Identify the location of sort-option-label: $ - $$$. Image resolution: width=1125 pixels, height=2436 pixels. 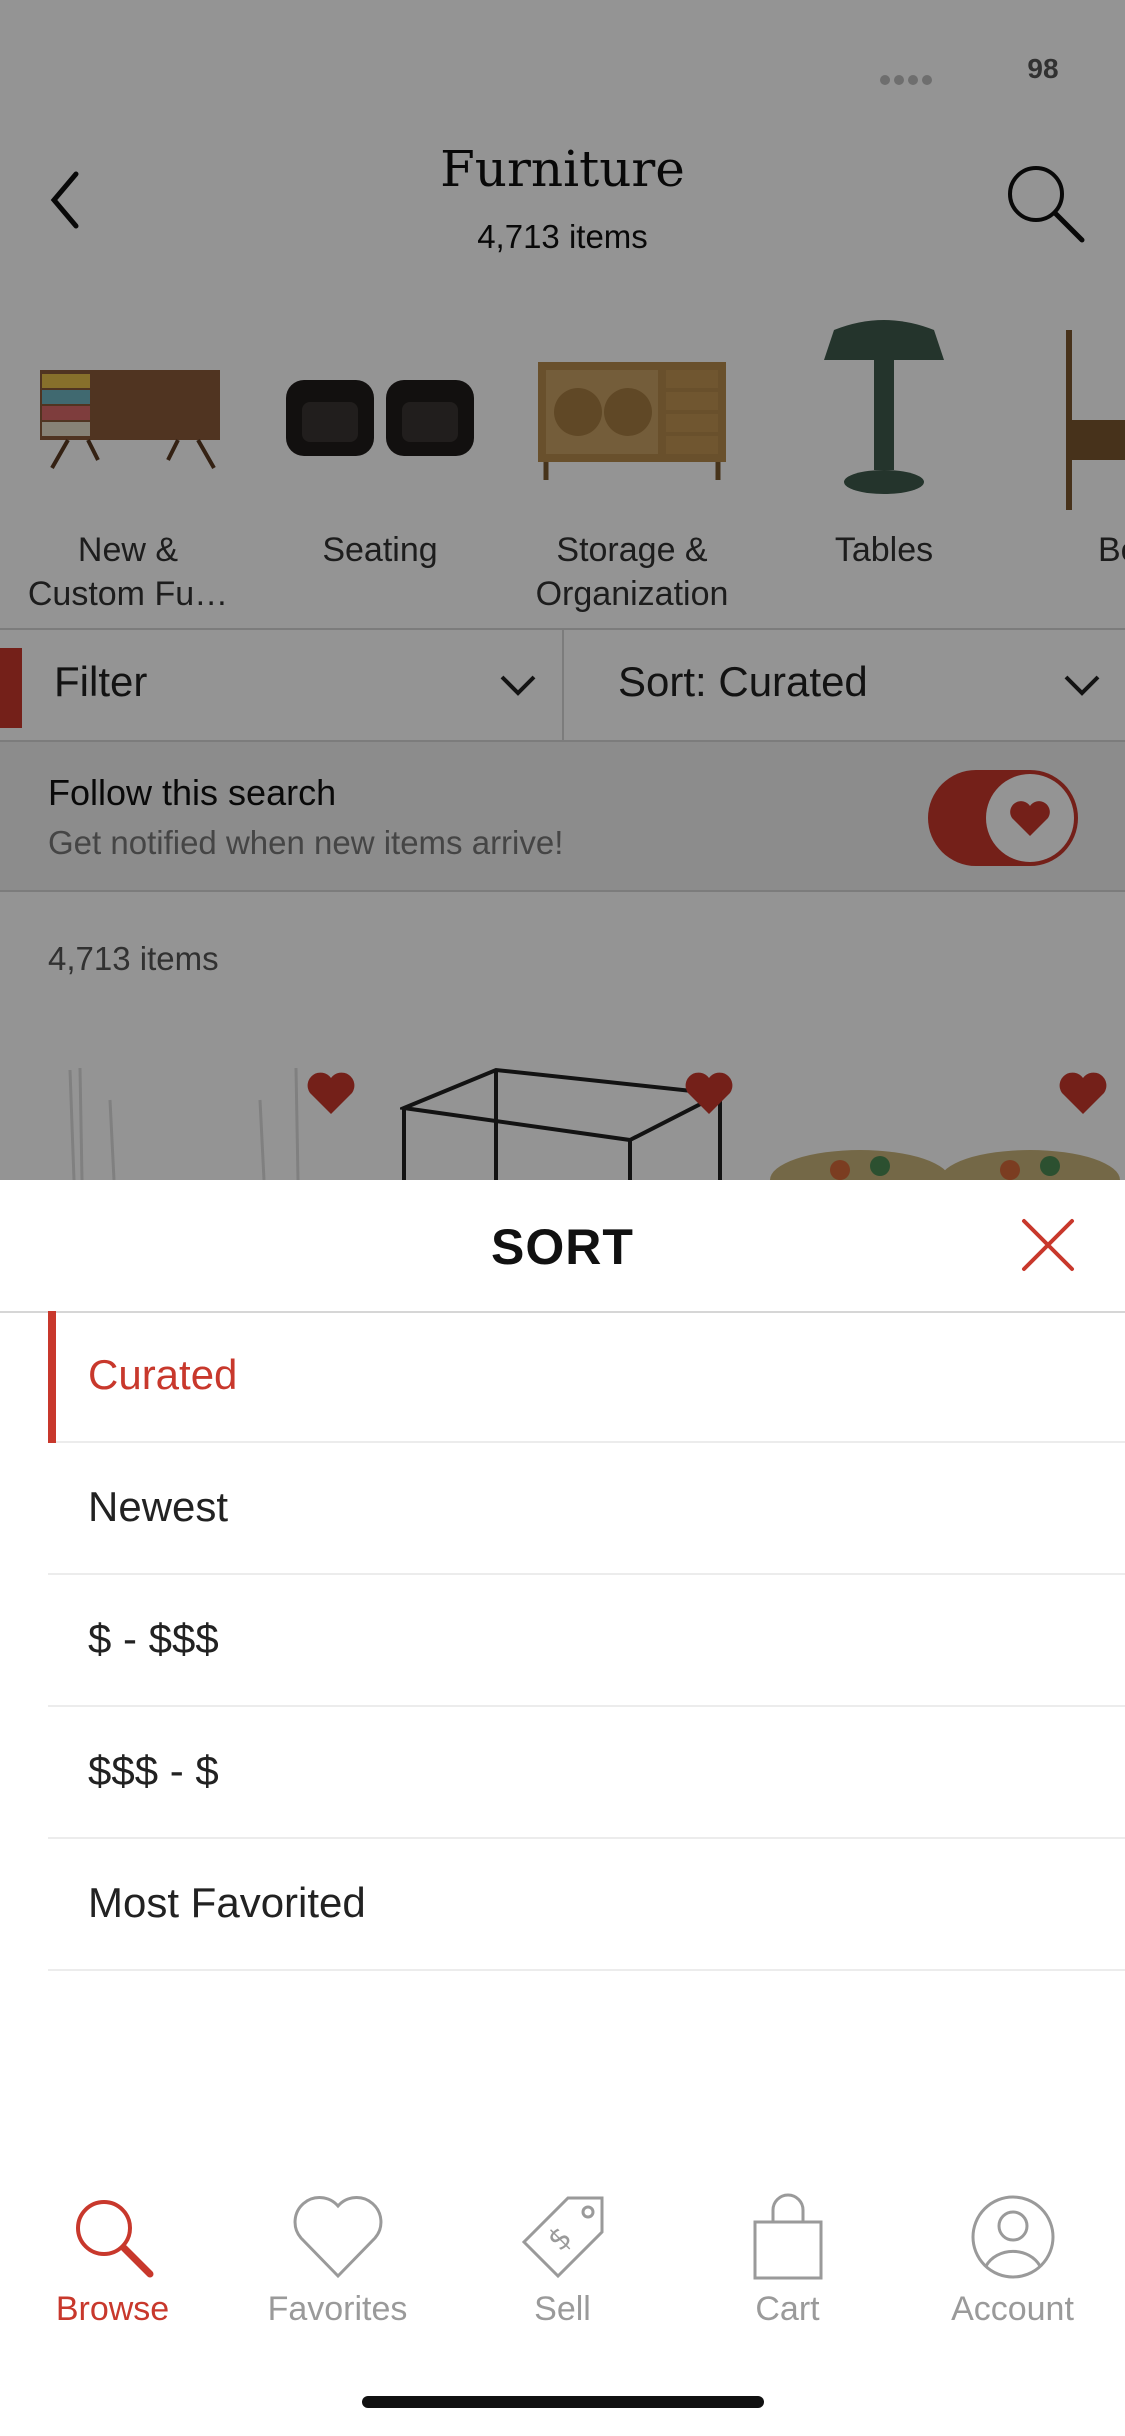
(153, 1638).